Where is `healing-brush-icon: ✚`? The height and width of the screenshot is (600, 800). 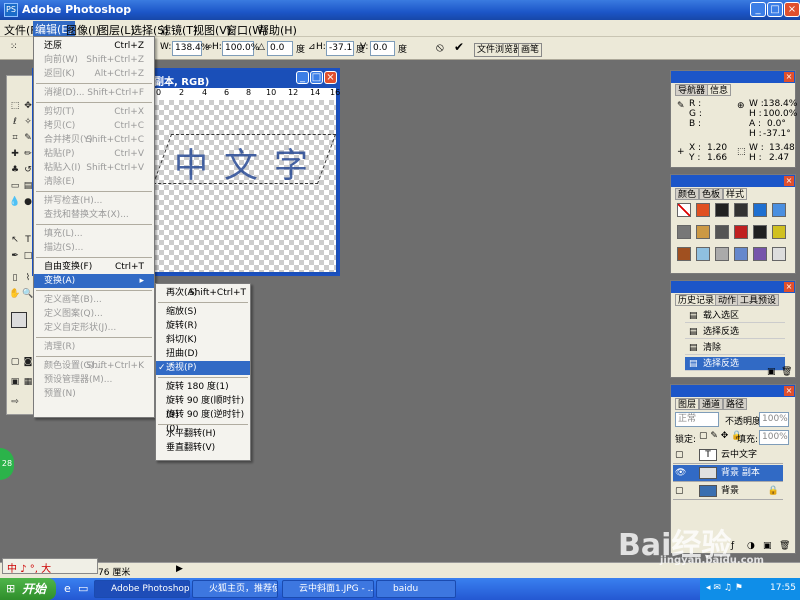 healing-brush-icon: ✚ is located at coordinates (15, 154).